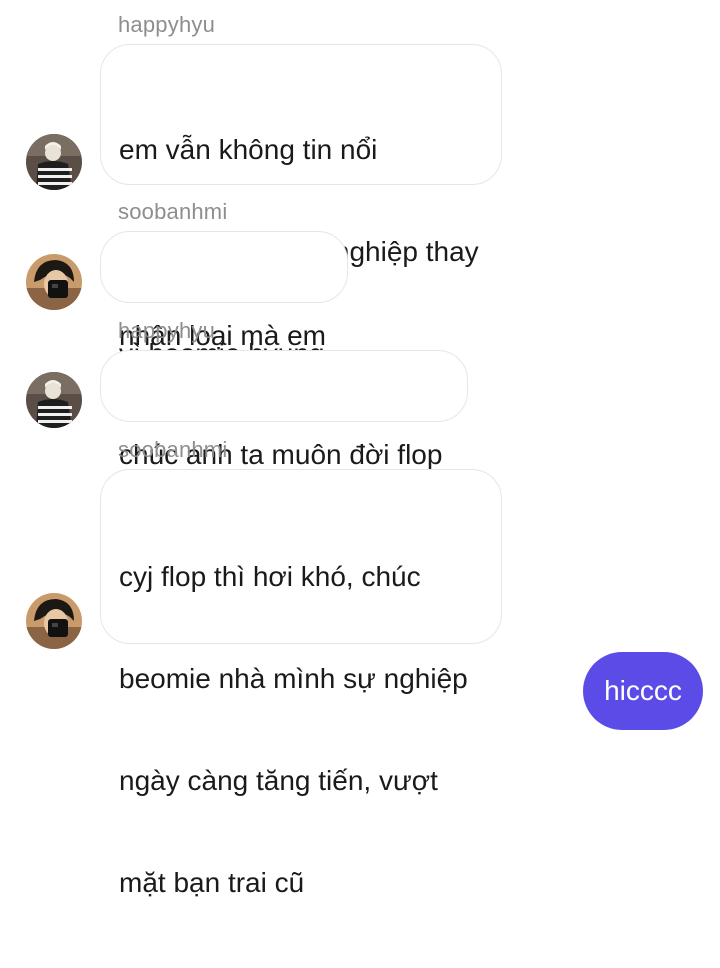 The width and height of the screenshot is (720, 968). Describe the element at coordinates (278, 780) in the screenshot. I see `message-line: ngày càng tăng tiến, vượt` at that location.